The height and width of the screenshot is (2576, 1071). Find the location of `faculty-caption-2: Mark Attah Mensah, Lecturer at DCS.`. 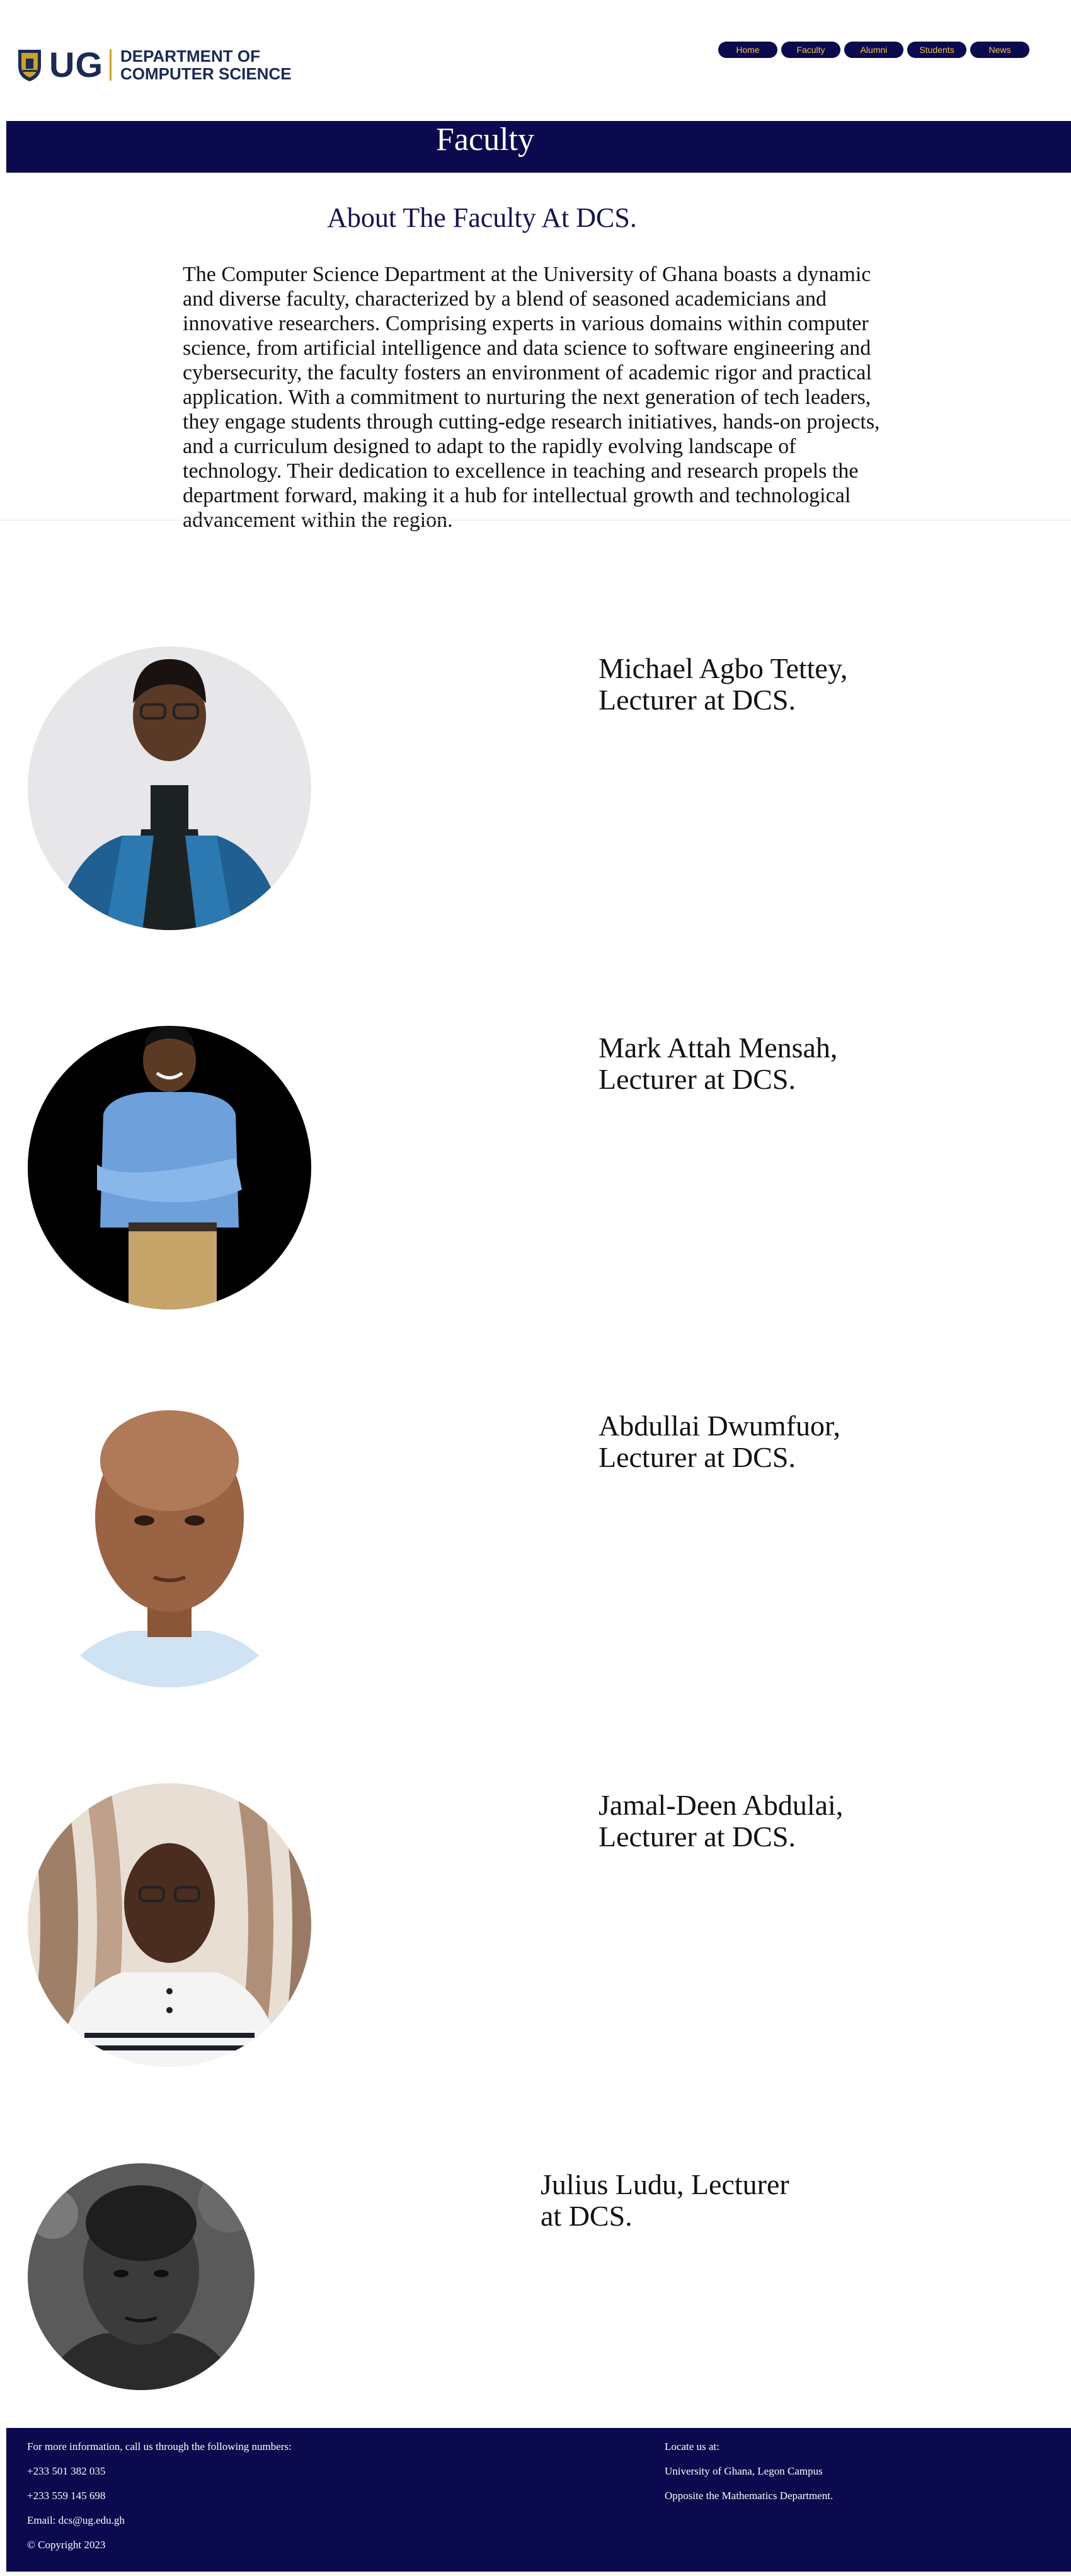

faculty-caption-2: Mark Attah Mensah, Lecturer at DCS. is located at coordinates (718, 1063).